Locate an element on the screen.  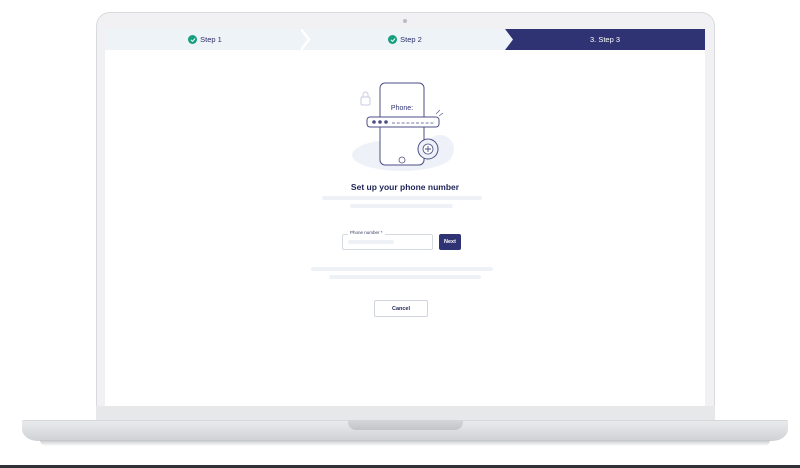
plus-circle-icon is located at coordinates (428, 149).